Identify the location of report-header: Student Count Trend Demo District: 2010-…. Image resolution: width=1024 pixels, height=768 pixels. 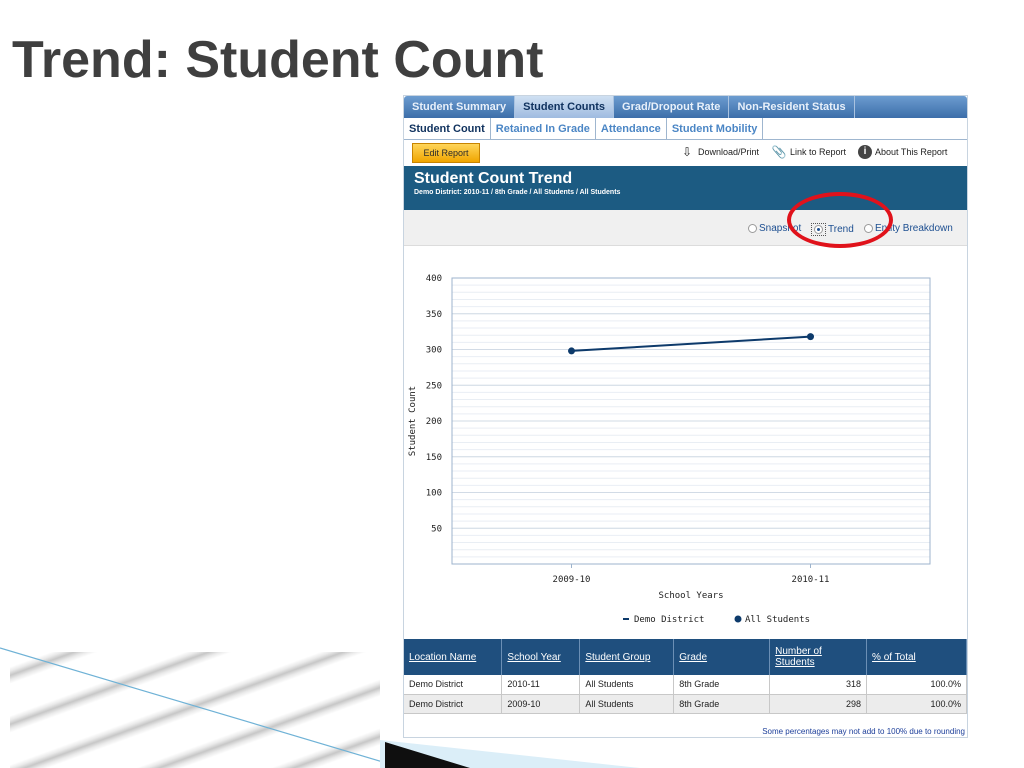
(685, 188).